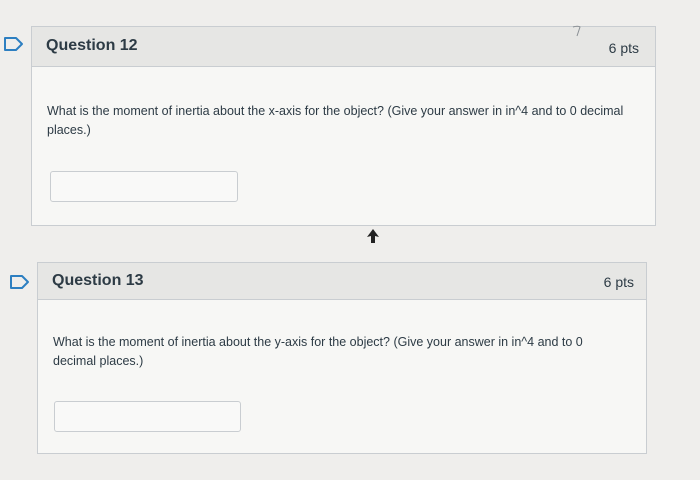 The image size is (700, 480). I want to click on question-header: Question 13 6 pts, so click(342, 281).